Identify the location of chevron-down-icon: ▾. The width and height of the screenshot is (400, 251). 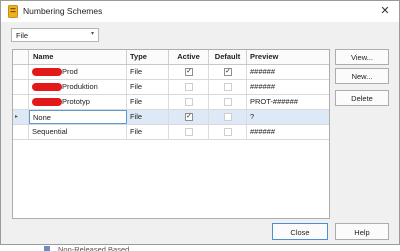
(93, 34).